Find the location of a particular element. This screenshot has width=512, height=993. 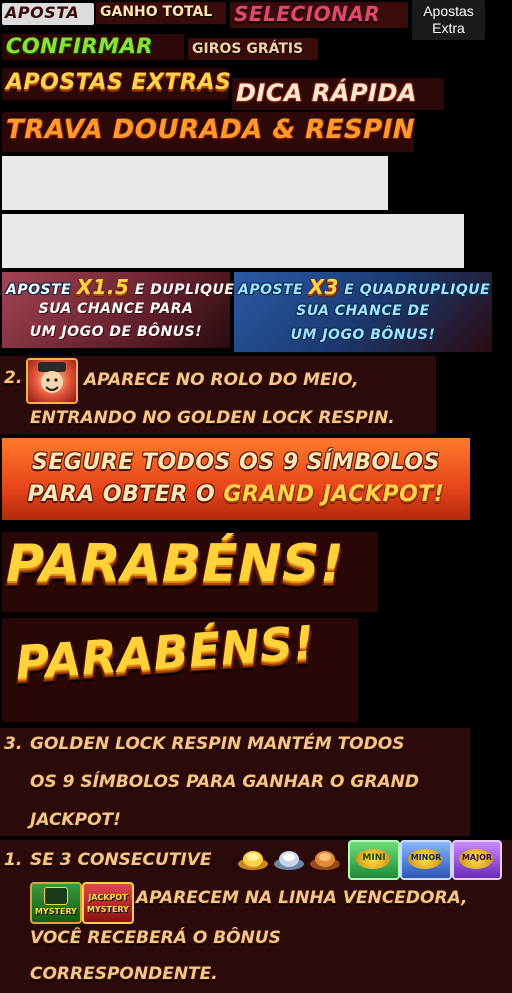

aposta-label: APOSTA is located at coordinates (42, 12).